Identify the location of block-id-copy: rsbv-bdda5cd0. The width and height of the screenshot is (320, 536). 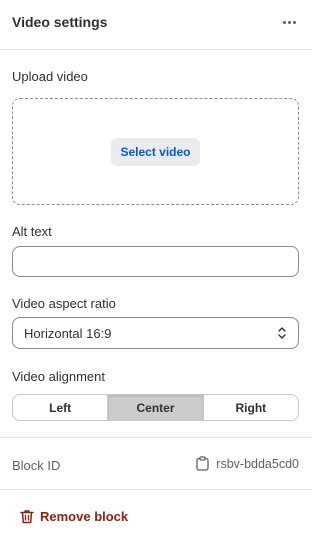
(247, 463).